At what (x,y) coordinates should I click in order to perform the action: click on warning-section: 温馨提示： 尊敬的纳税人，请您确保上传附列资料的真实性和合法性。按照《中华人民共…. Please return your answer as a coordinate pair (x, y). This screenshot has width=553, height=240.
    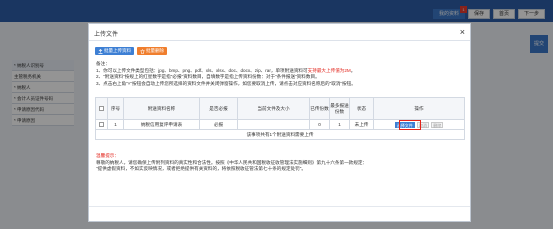
    Looking at the image, I should click on (281, 163).